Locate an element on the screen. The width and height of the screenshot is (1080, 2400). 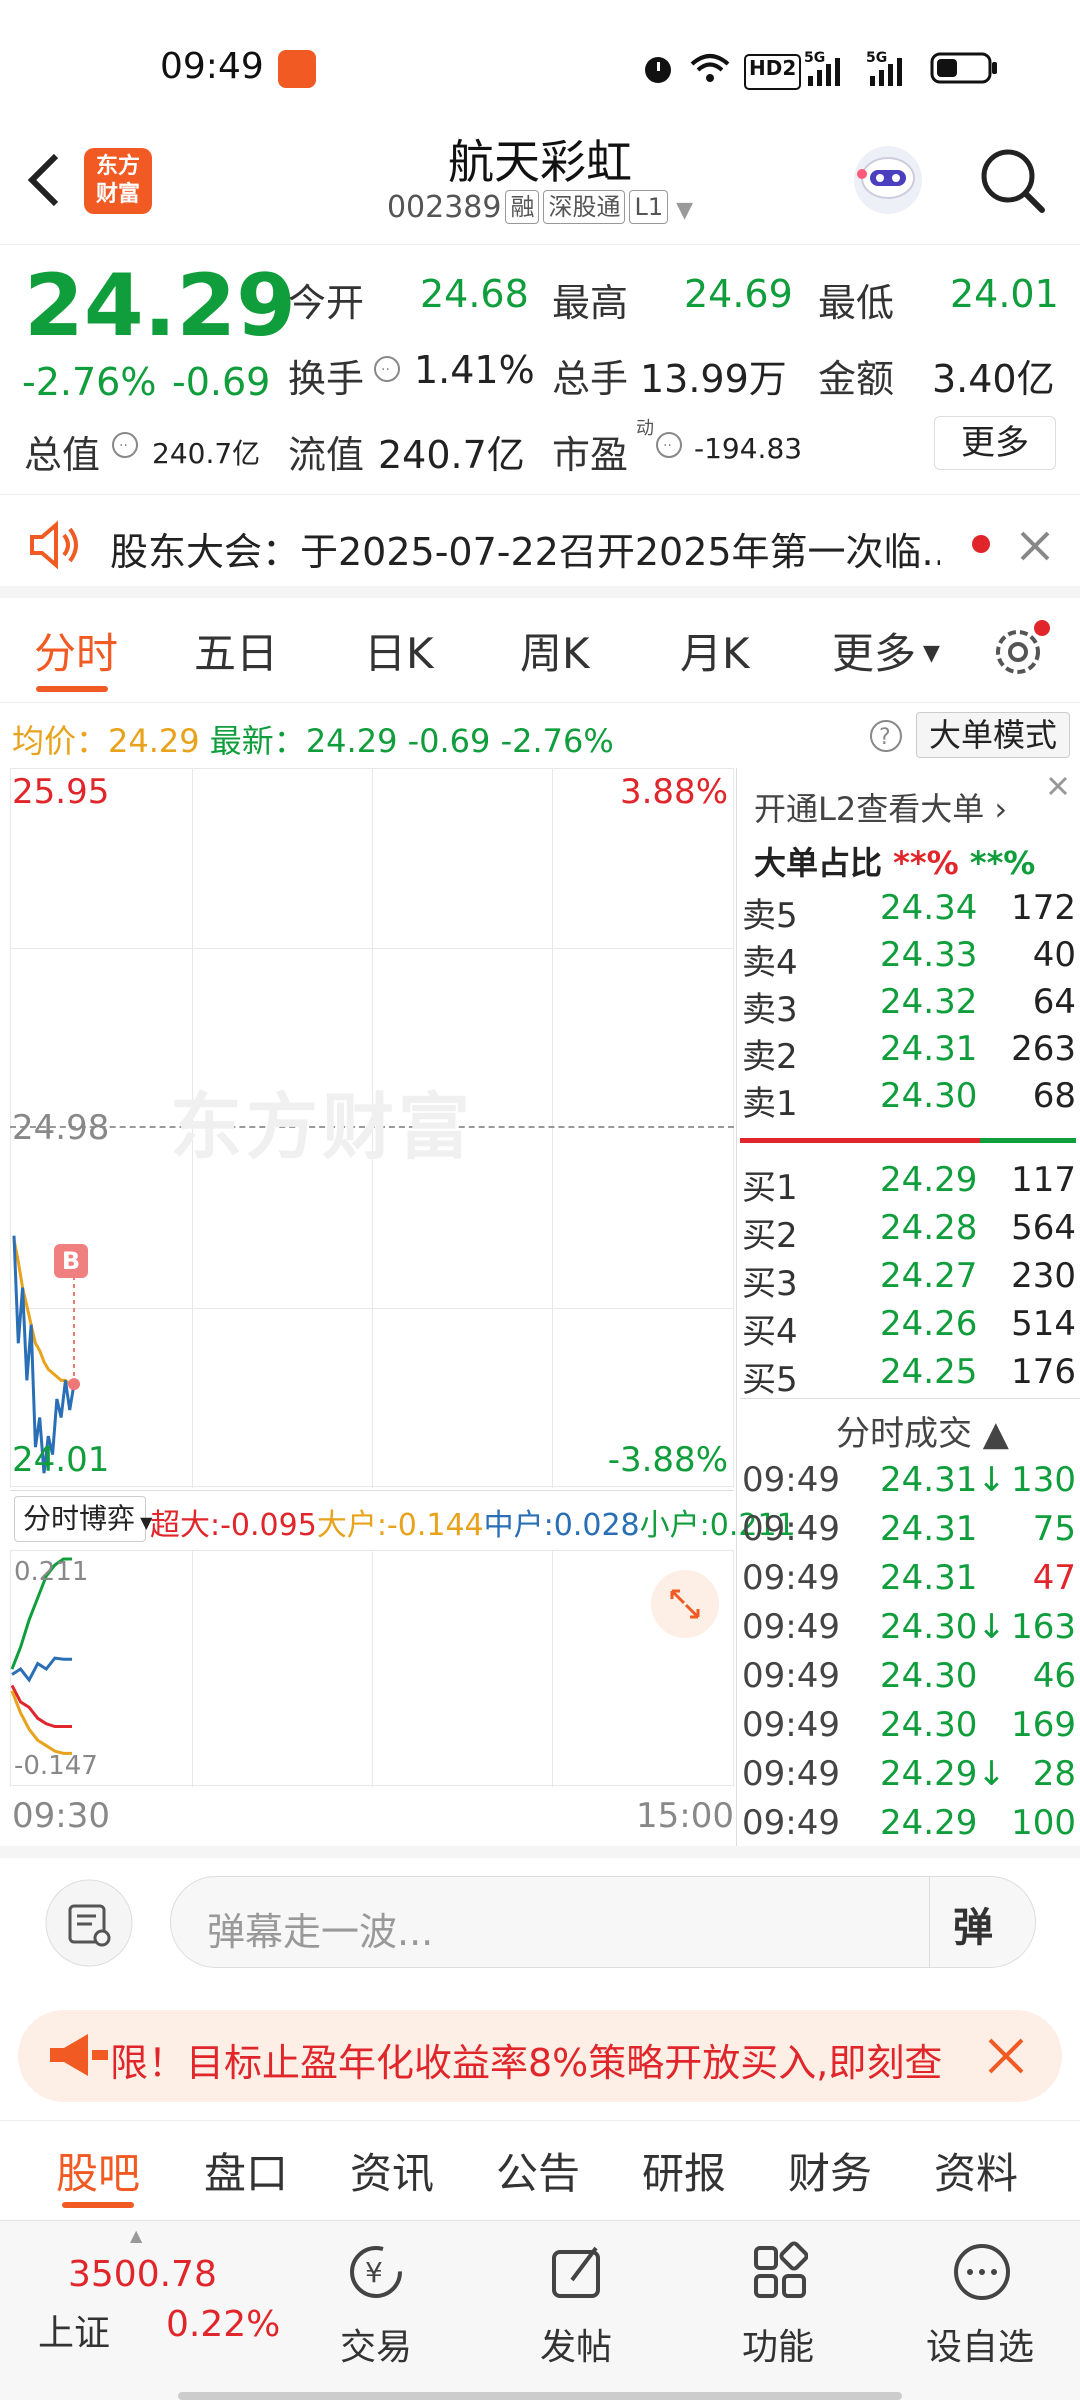
ask-price: 24.30 is located at coordinates (929, 1096).